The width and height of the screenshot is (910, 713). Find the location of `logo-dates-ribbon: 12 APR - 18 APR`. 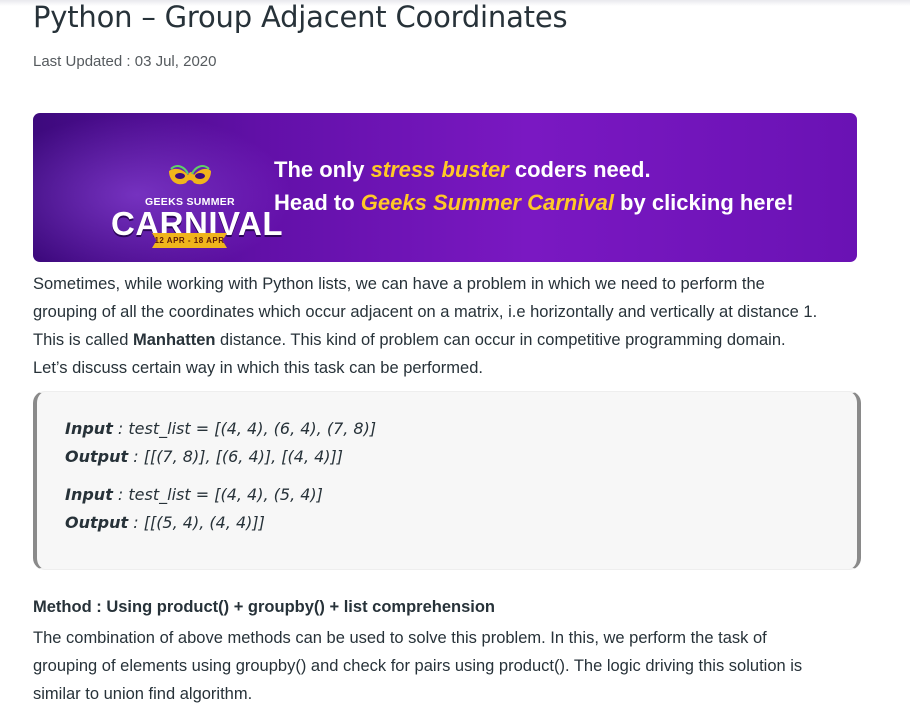

logo-dates-ribbon: 12 APR - 18 APR is located at coordinates (189, 240).